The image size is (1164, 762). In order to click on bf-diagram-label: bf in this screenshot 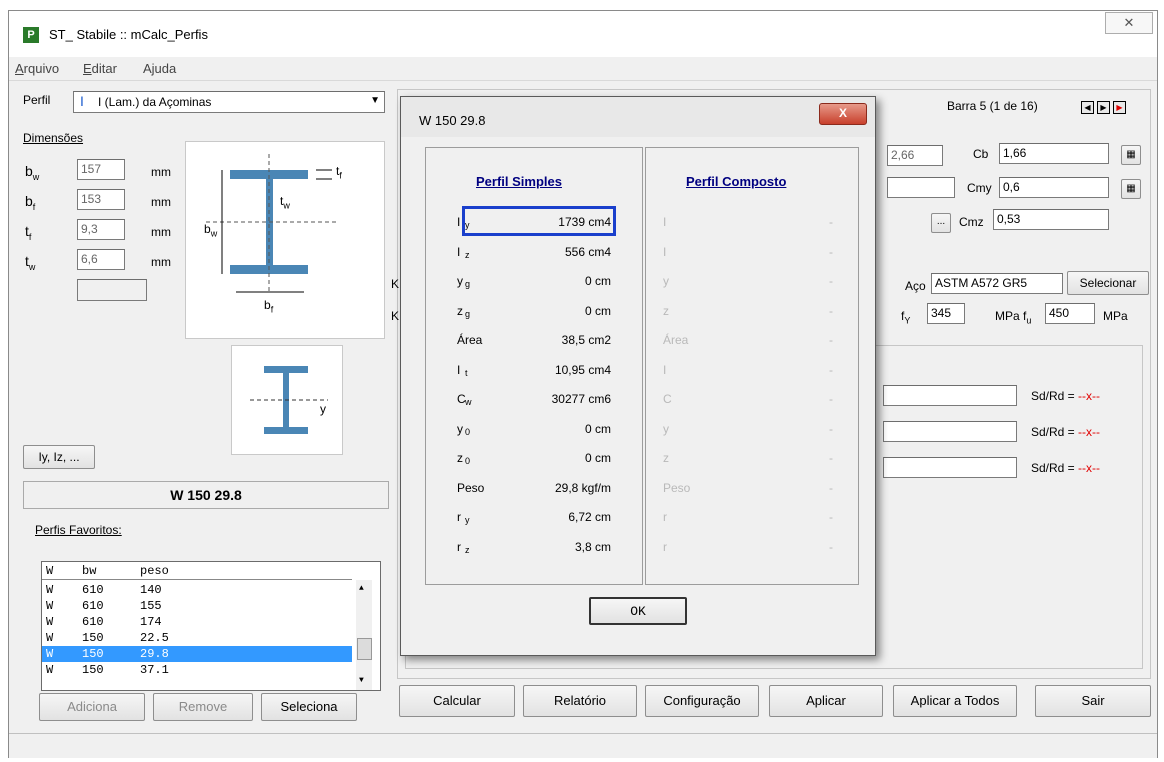, I will do `click(269, 306)`.